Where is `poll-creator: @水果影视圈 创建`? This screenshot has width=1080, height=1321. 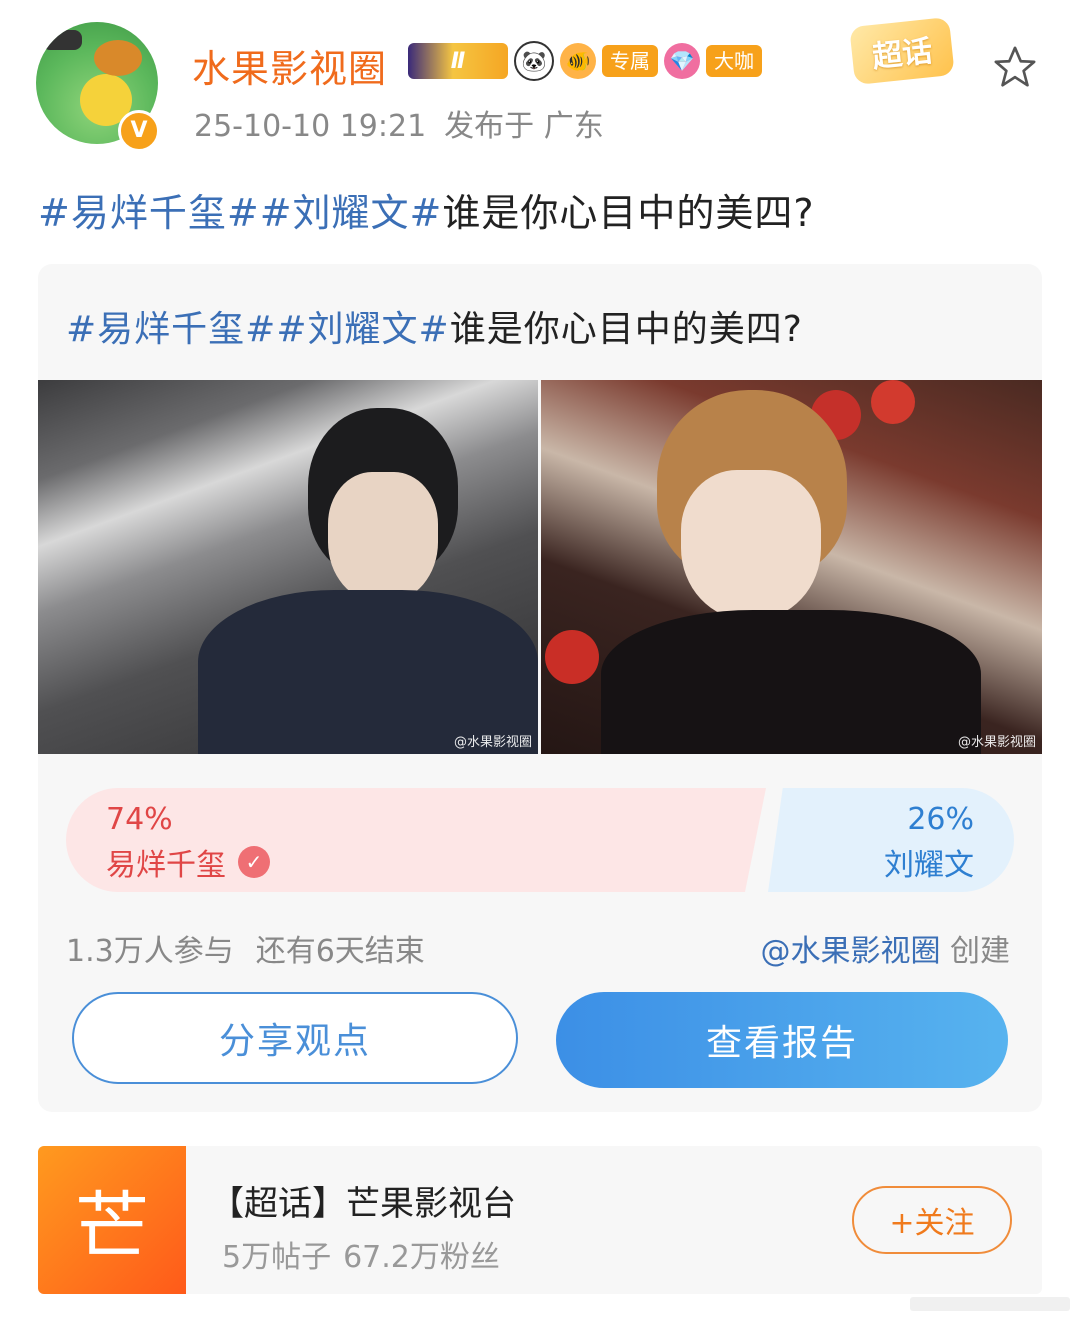 poll-creator: @水果影视圈 创建 is located at coordinates (885, 948).